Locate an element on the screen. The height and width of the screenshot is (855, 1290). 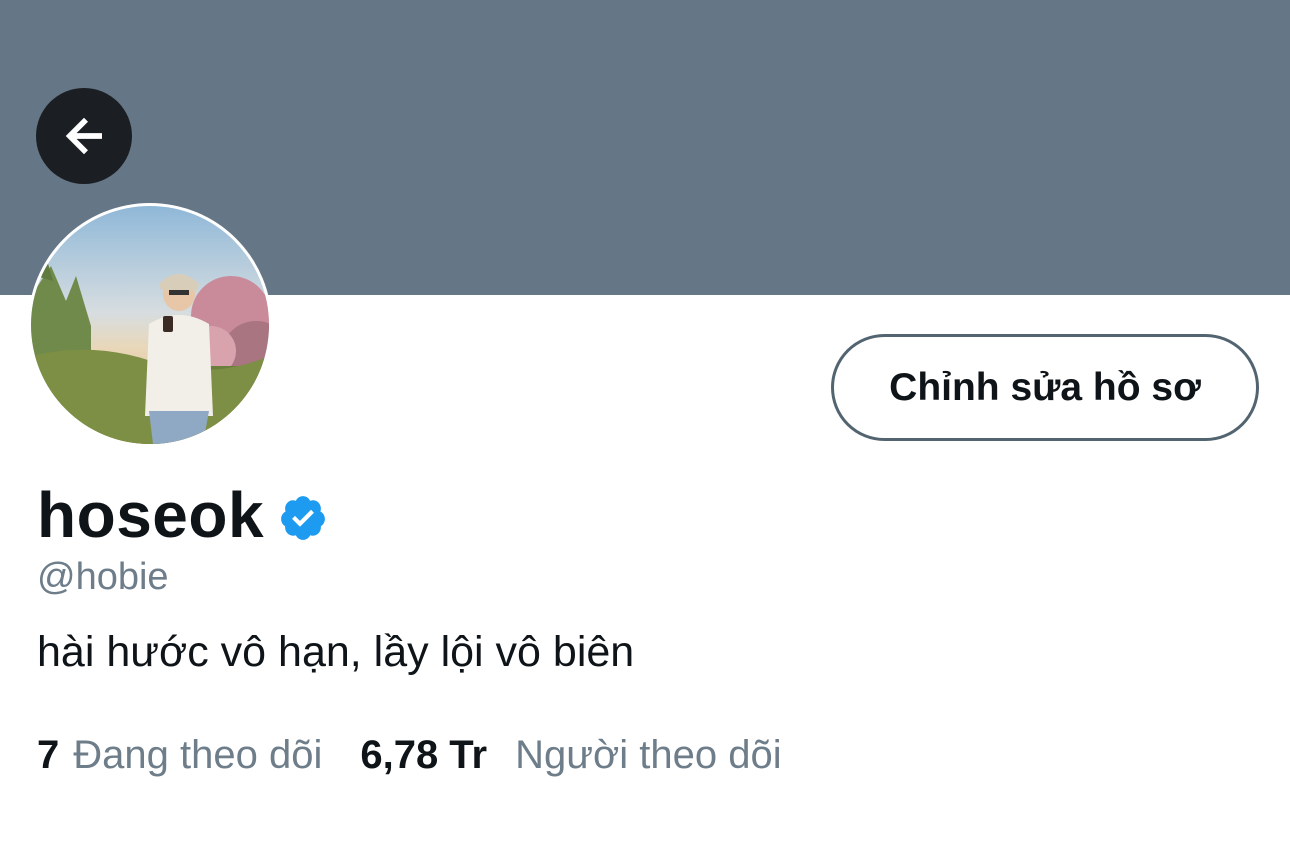
display-name: hoseok is located at coordinates (151, 515).